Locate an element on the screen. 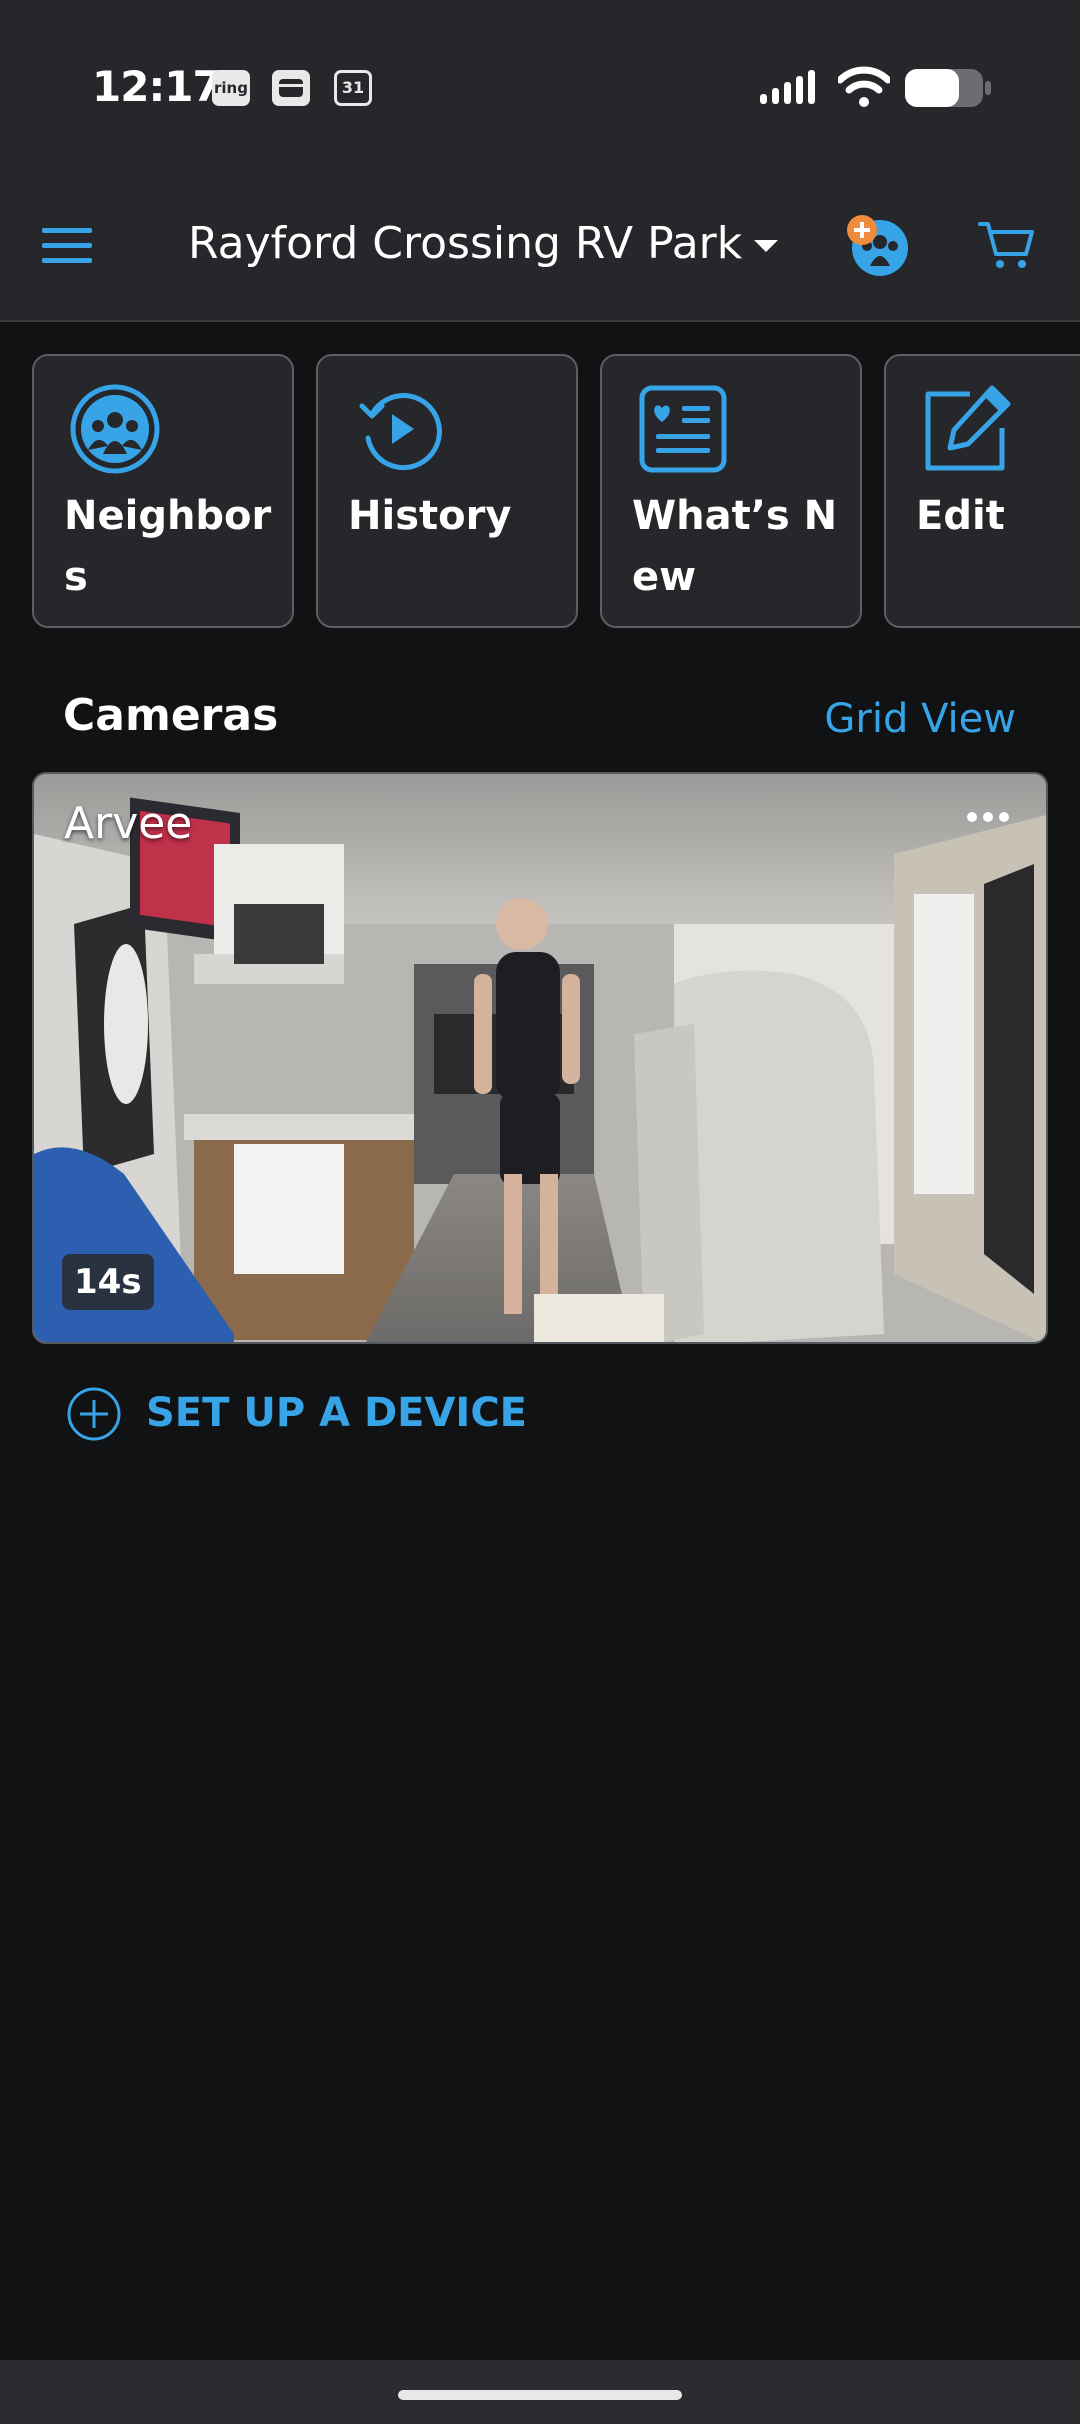 The width and height of the screenshot is (1080, 2424). camera-name: Arvee is located at coordinates (128, 823).